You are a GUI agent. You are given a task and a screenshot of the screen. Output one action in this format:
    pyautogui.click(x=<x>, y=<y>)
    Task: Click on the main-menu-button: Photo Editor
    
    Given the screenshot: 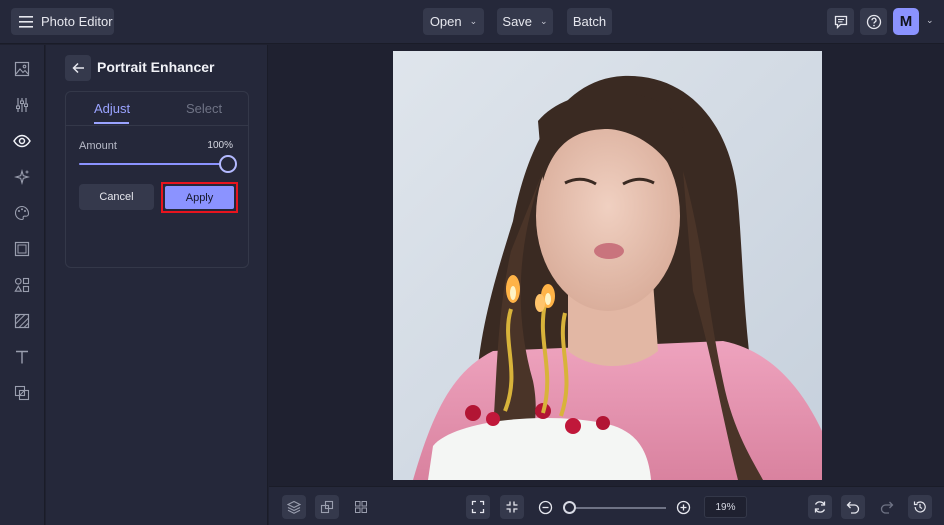 What is the action you would take?
    pyautogui.click(x=62, y=21)
    